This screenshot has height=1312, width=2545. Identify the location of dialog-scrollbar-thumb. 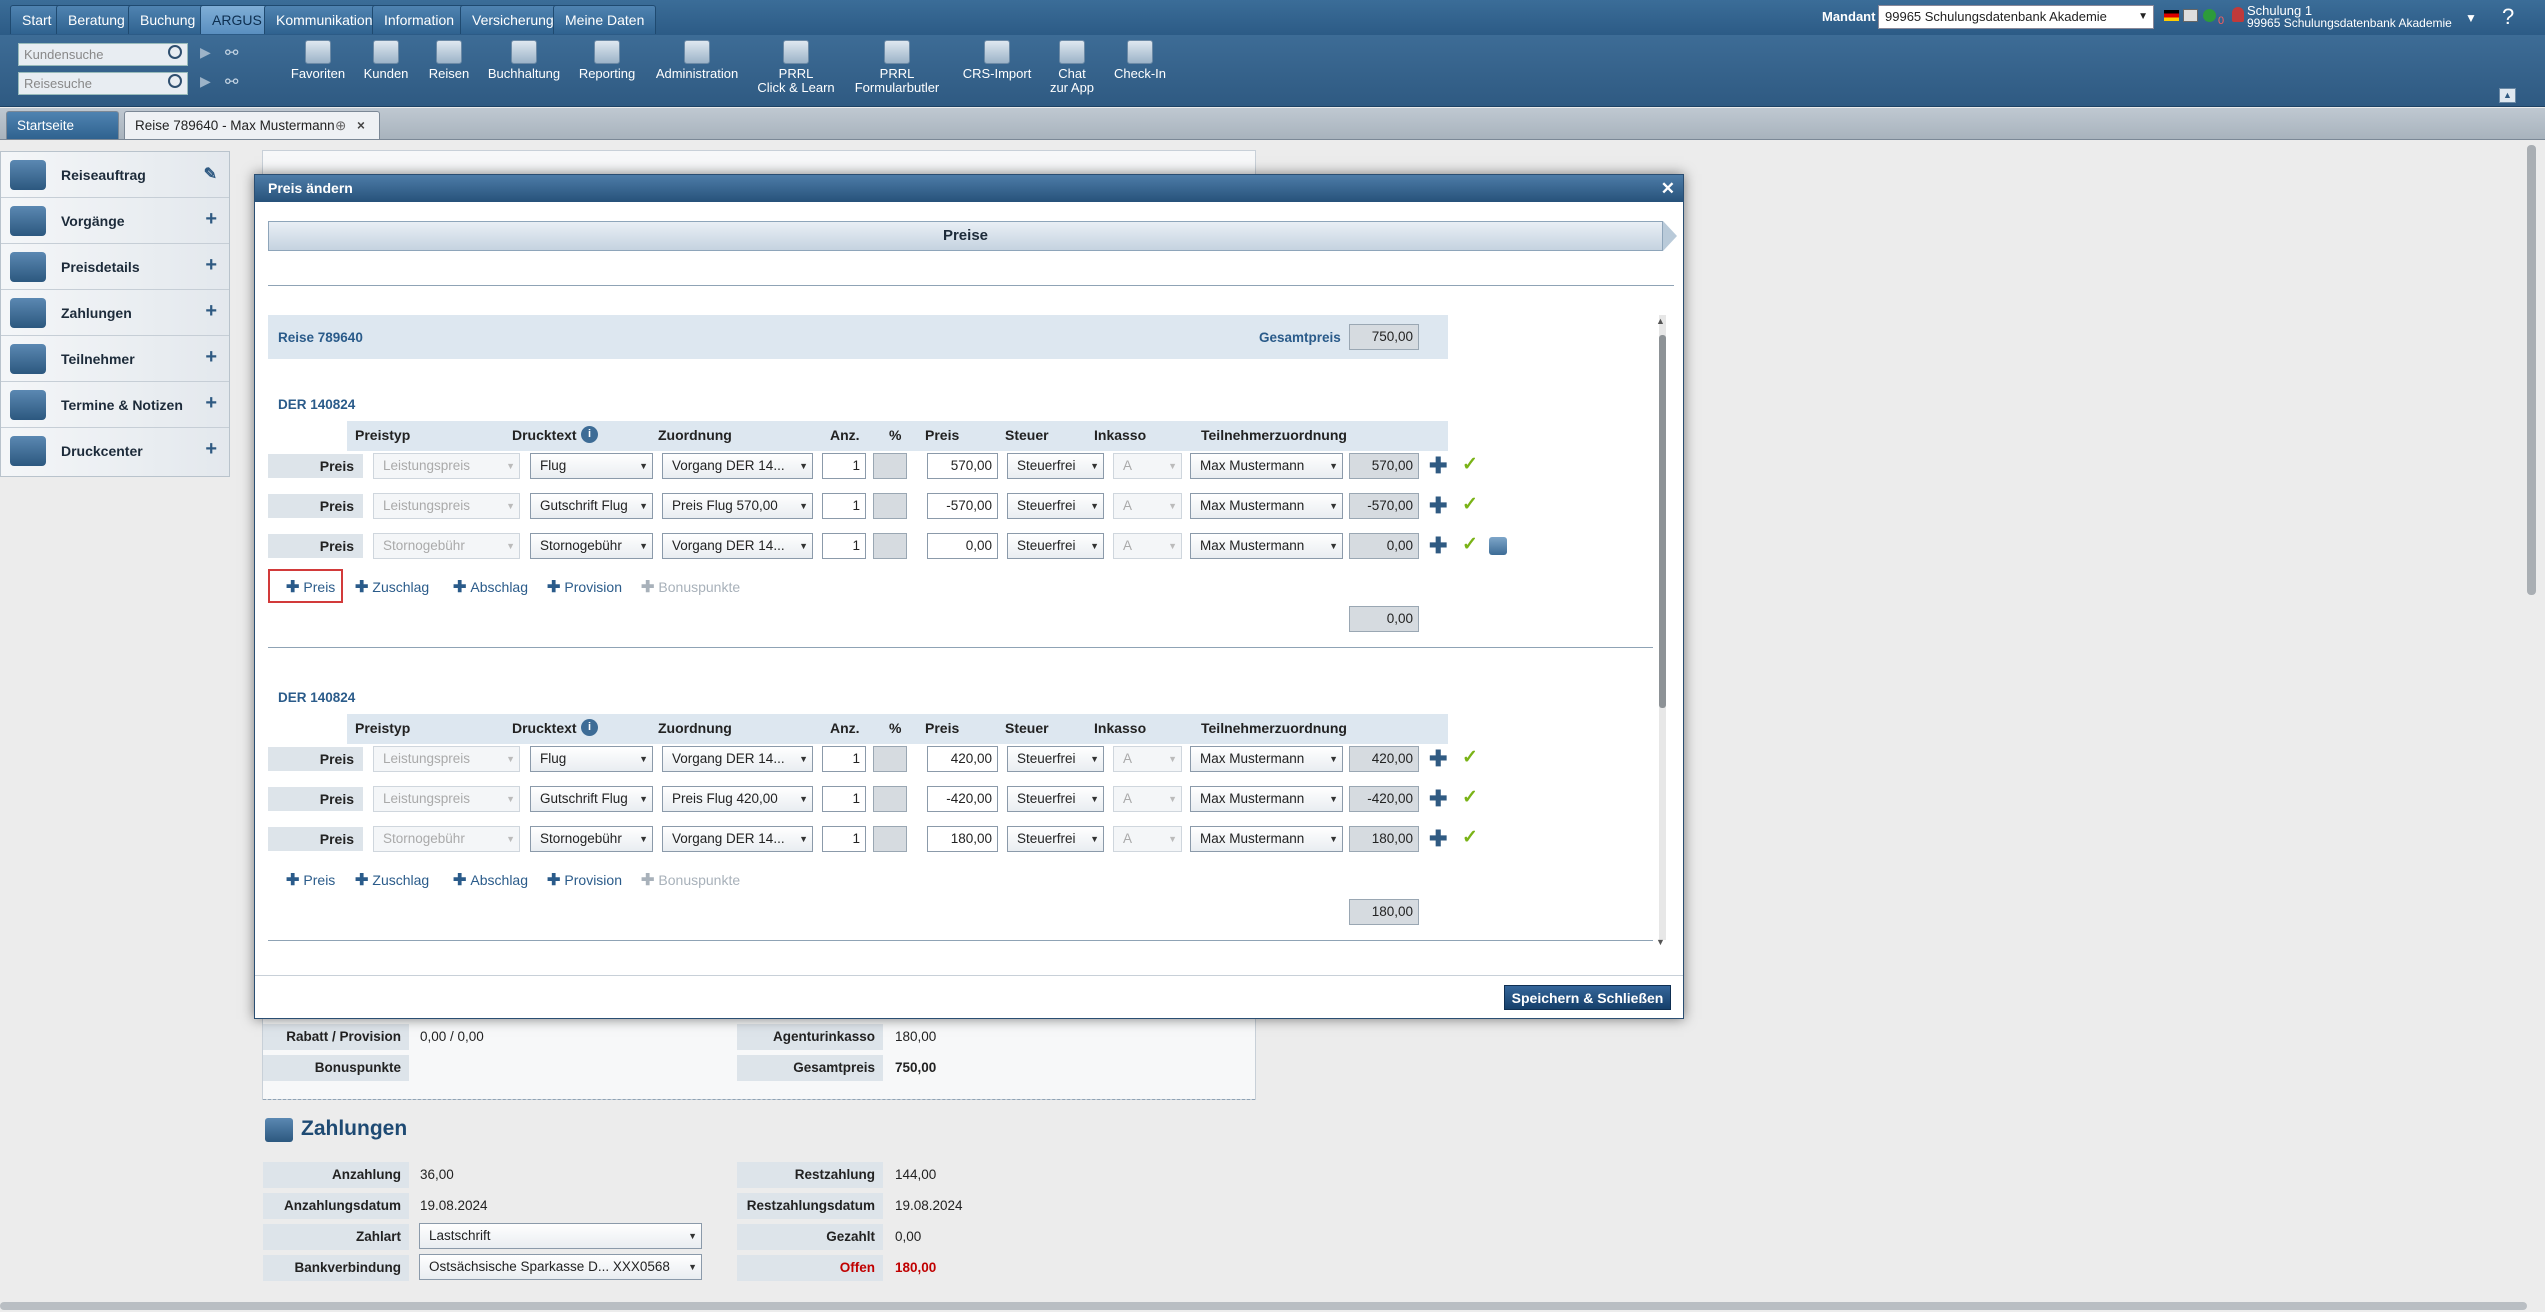
(1662, 521).